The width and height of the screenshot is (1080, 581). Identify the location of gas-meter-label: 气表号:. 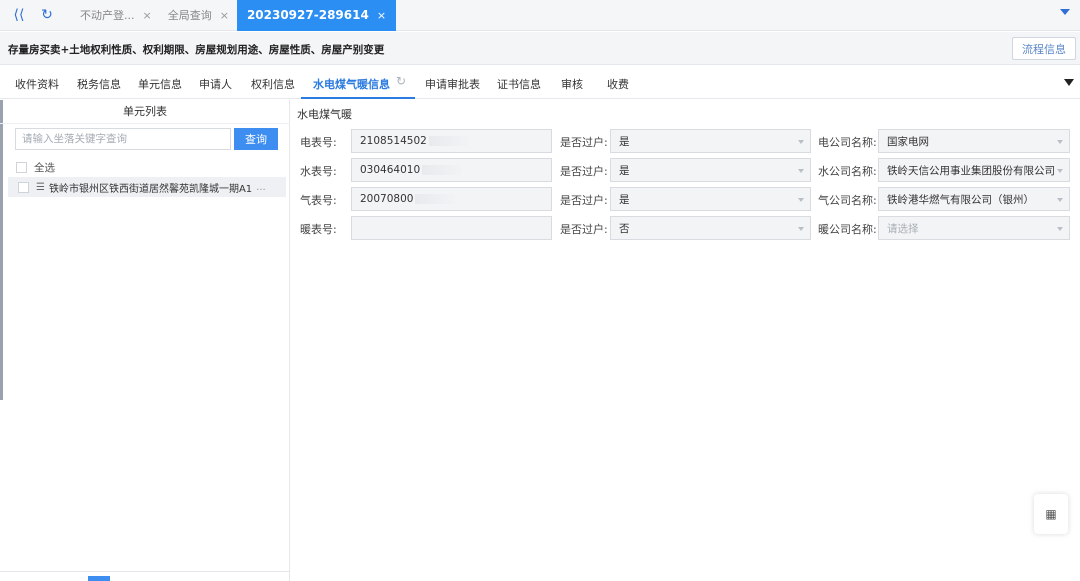
(318, 200).